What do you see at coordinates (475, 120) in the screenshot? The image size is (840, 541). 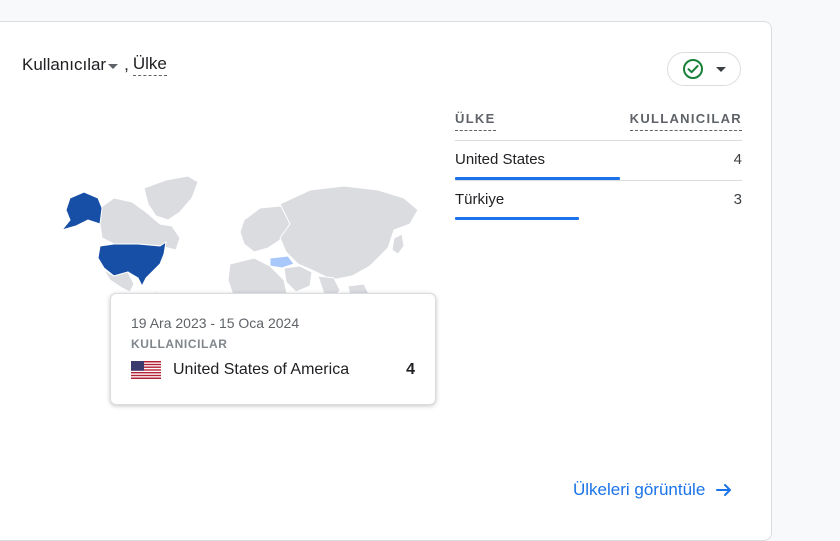 I see `column-header-country: ÜLKE` at bounding box center [475, 120].